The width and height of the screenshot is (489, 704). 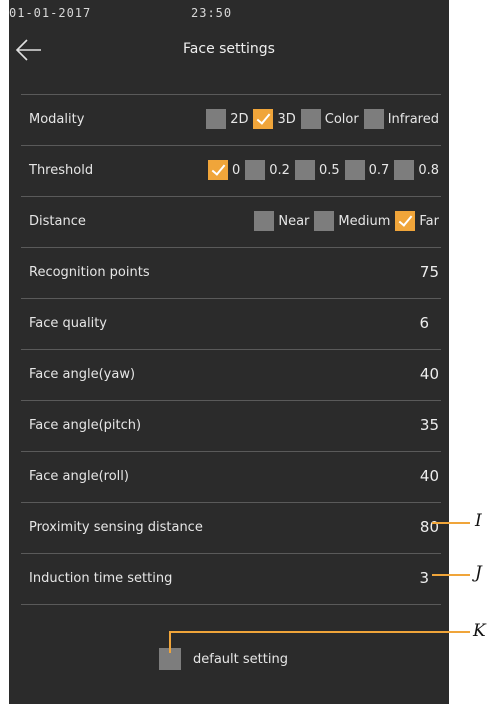 I want to click on modality-options: 2D 3D Color Infrared, so click(x=320, y=119).